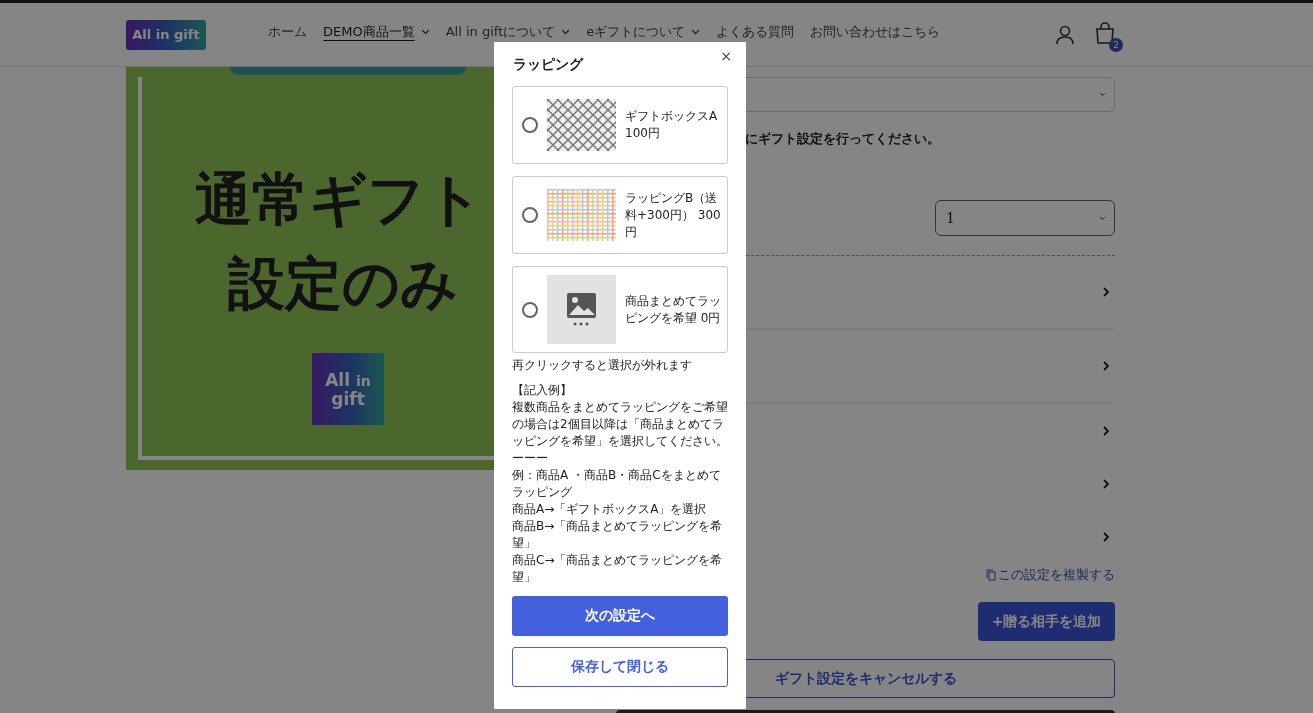  Describe the element at coordinates (549, 65) in the screenshot. I see `modal-title: ラッピング` at that location.